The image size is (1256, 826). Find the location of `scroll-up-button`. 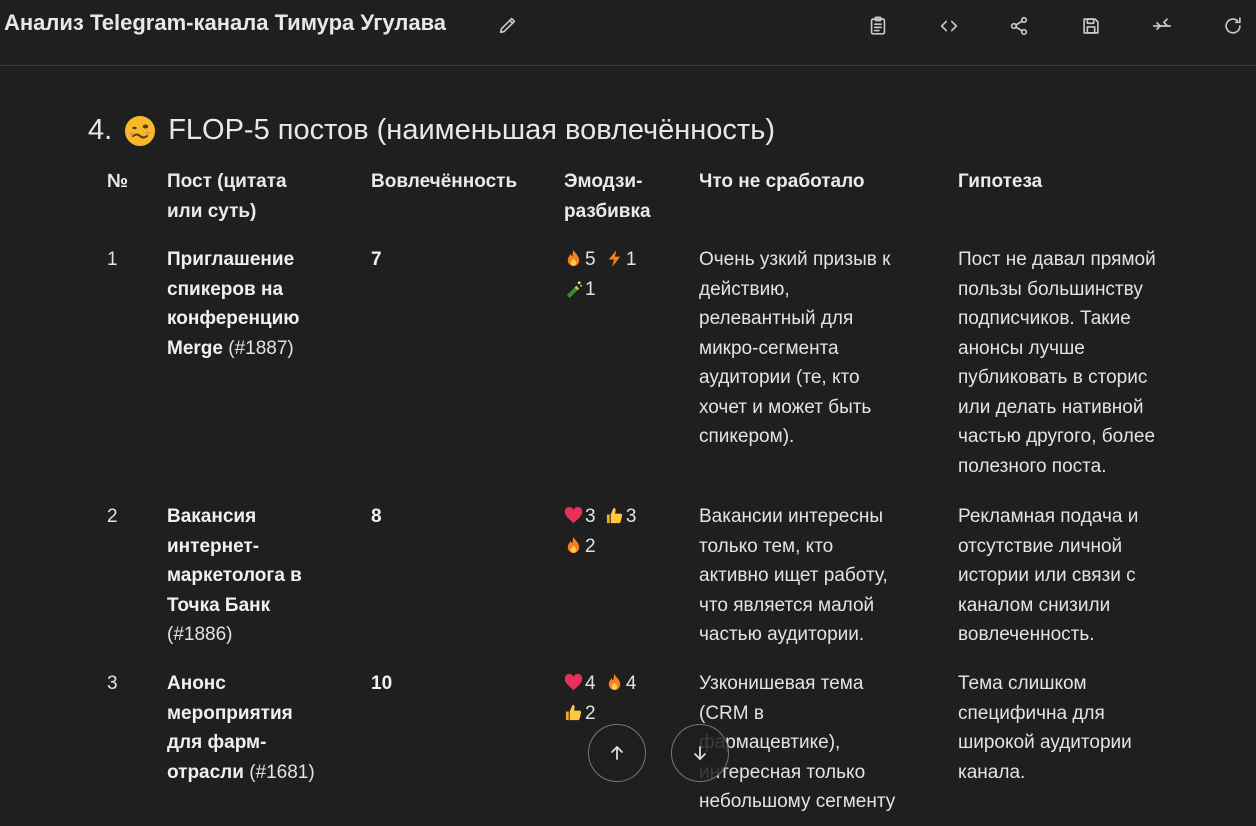

scroll-up-button is located at coordinates (617, 753).